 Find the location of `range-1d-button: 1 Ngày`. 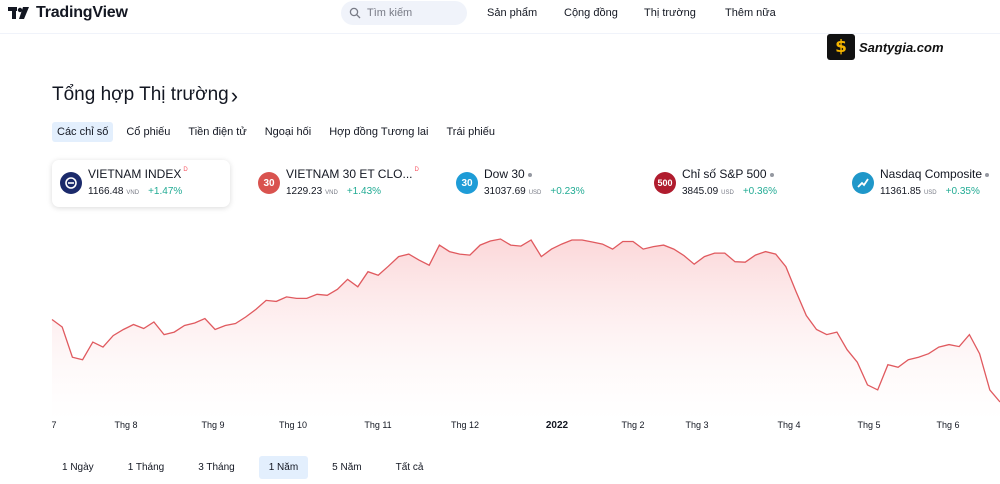

range-1d-button: 1 Ngày is located at coordinates (78, 467).